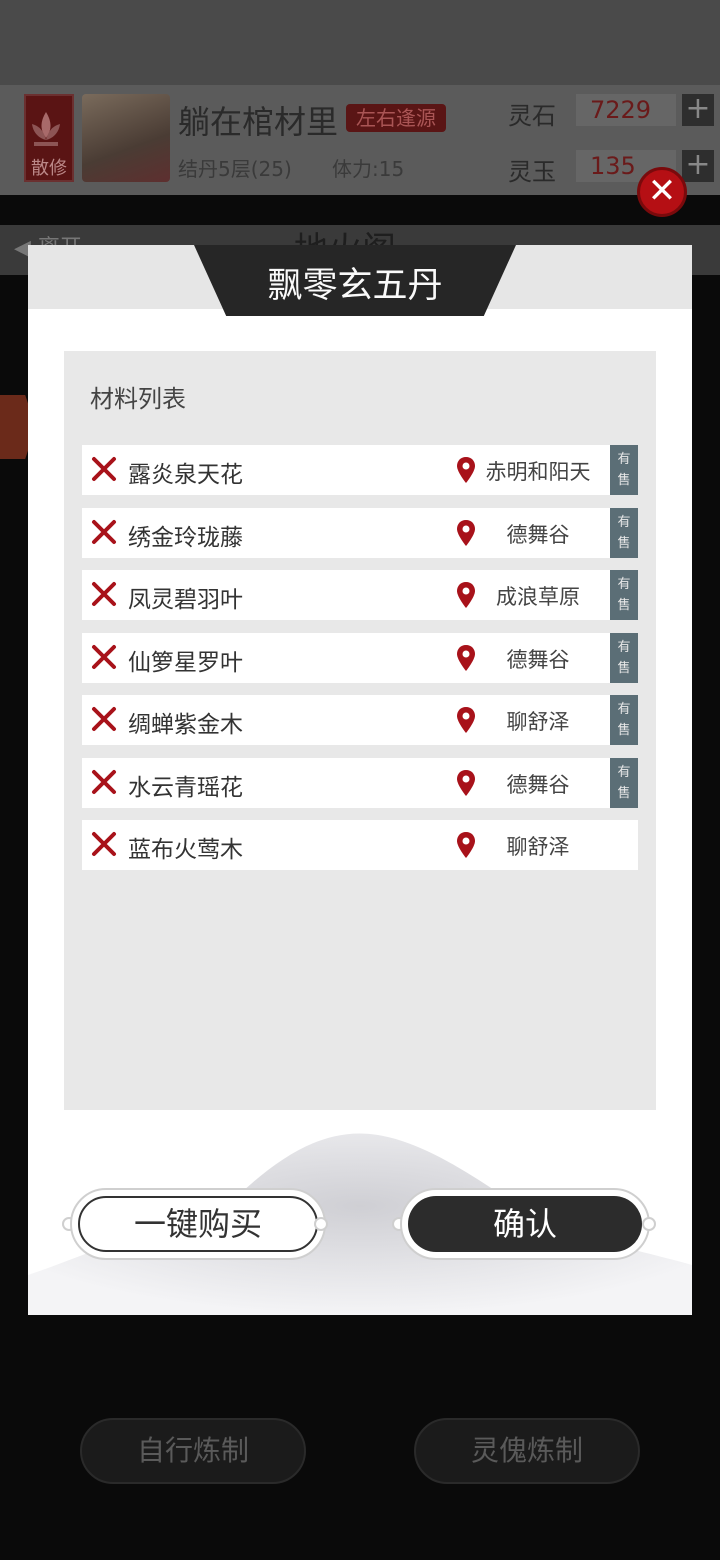  What do you see at coordinates (360, 595) in the screenshot?
I see `list-item: 凤灵碧羽叶 成浪草原 有售` at bounding box center [360, 595].